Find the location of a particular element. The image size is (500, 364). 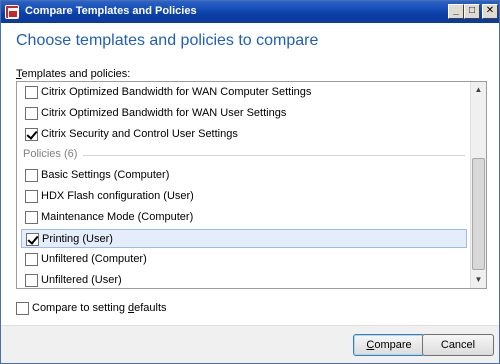

compare-button: Compare is located at coordinates (389, 345).